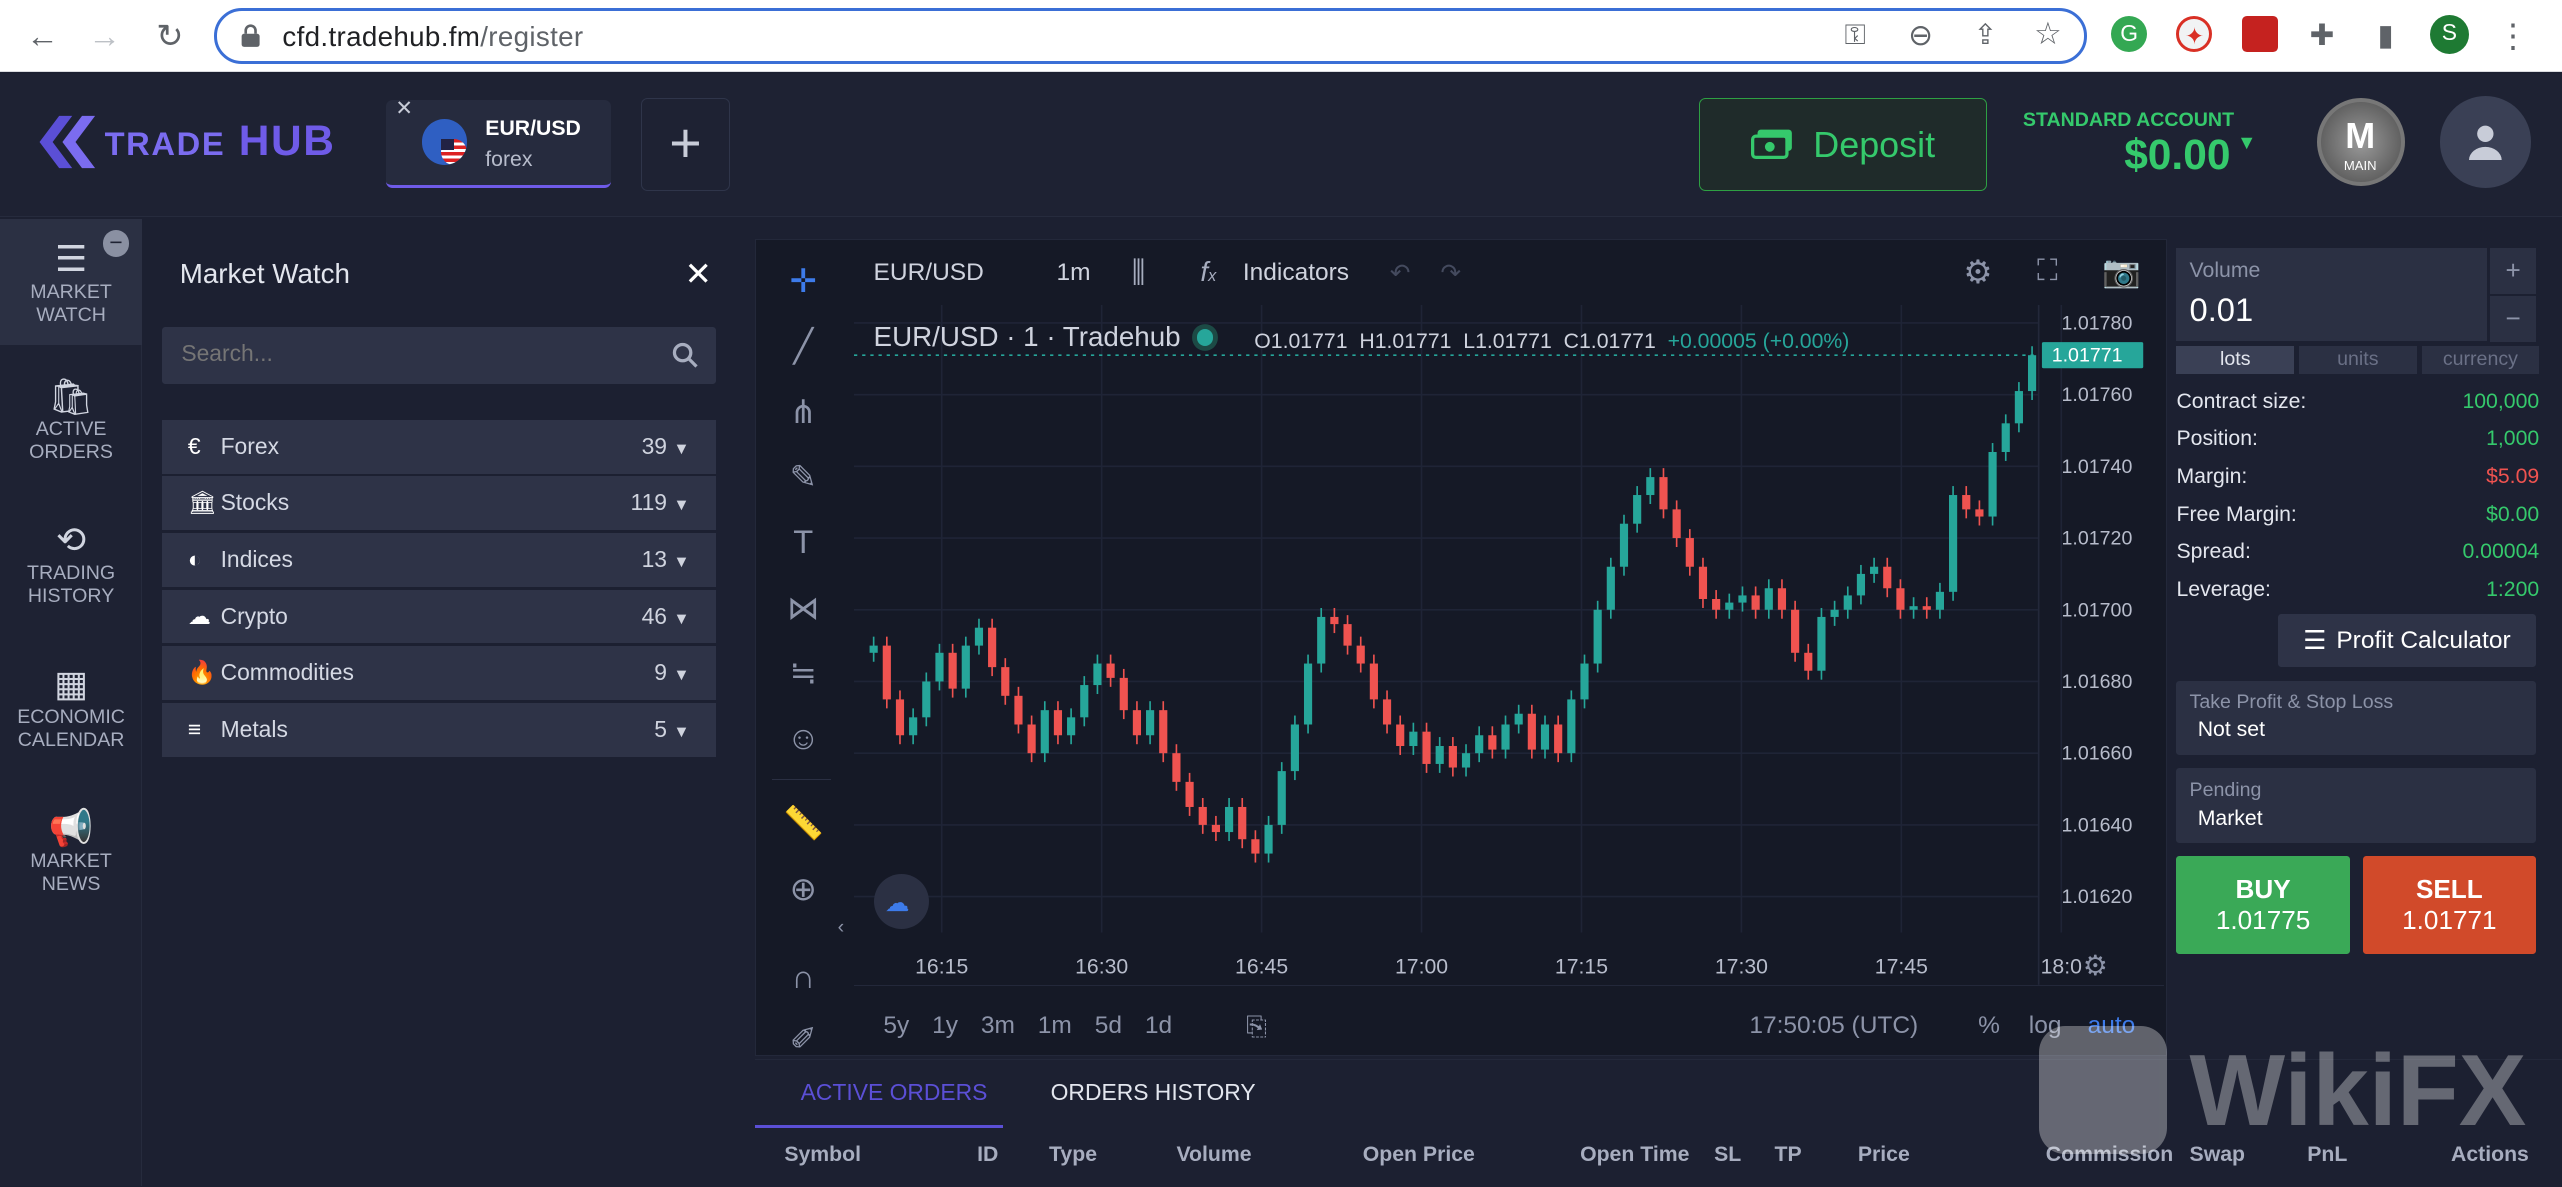 The height and width of the screenshot is (1187, 2562). Describe the element at coordinates (2263, 905) in the screenshot. I see `buy-button: BUY 1.01775` at that location.